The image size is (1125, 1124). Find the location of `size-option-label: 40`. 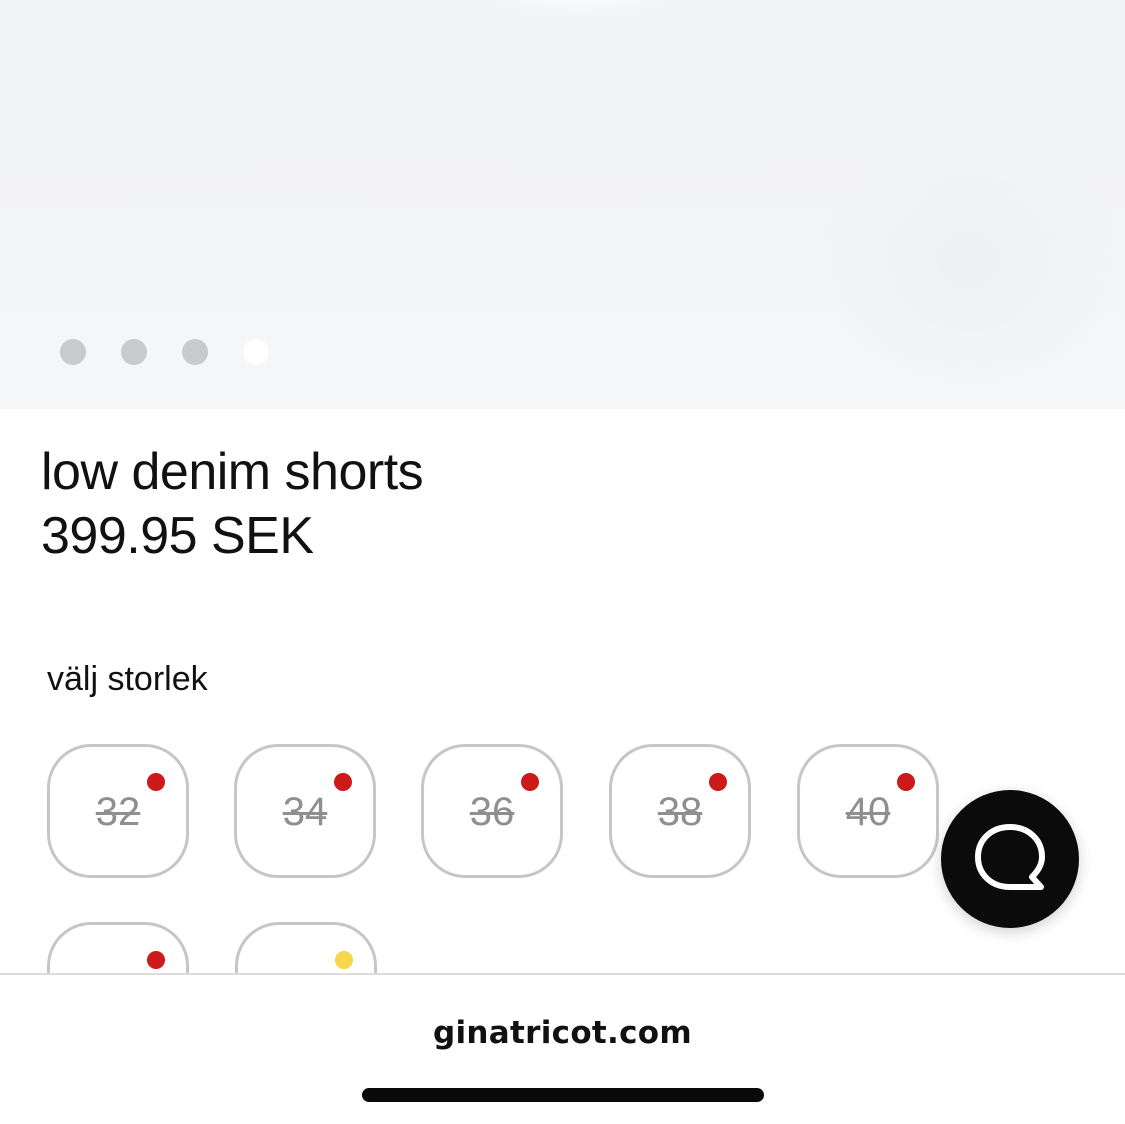

size-option-label: 40 is located at coordinates (868, 812).